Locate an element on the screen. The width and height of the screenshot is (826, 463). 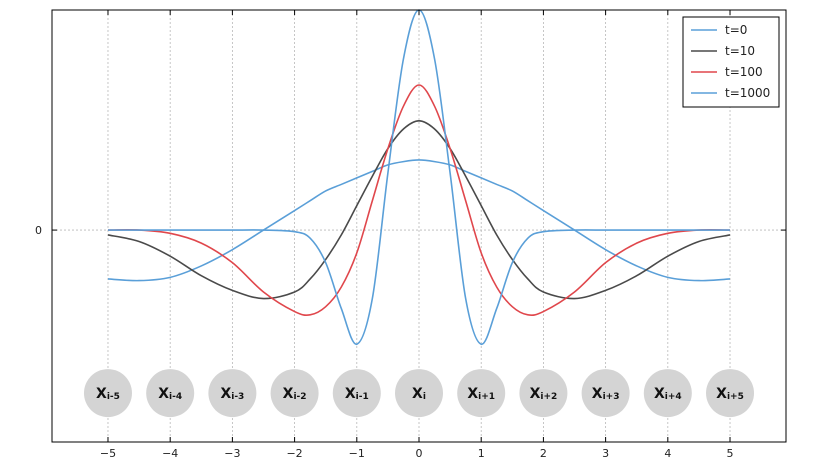
legend-label-1: t=10 is located at coordinates (740, 51).